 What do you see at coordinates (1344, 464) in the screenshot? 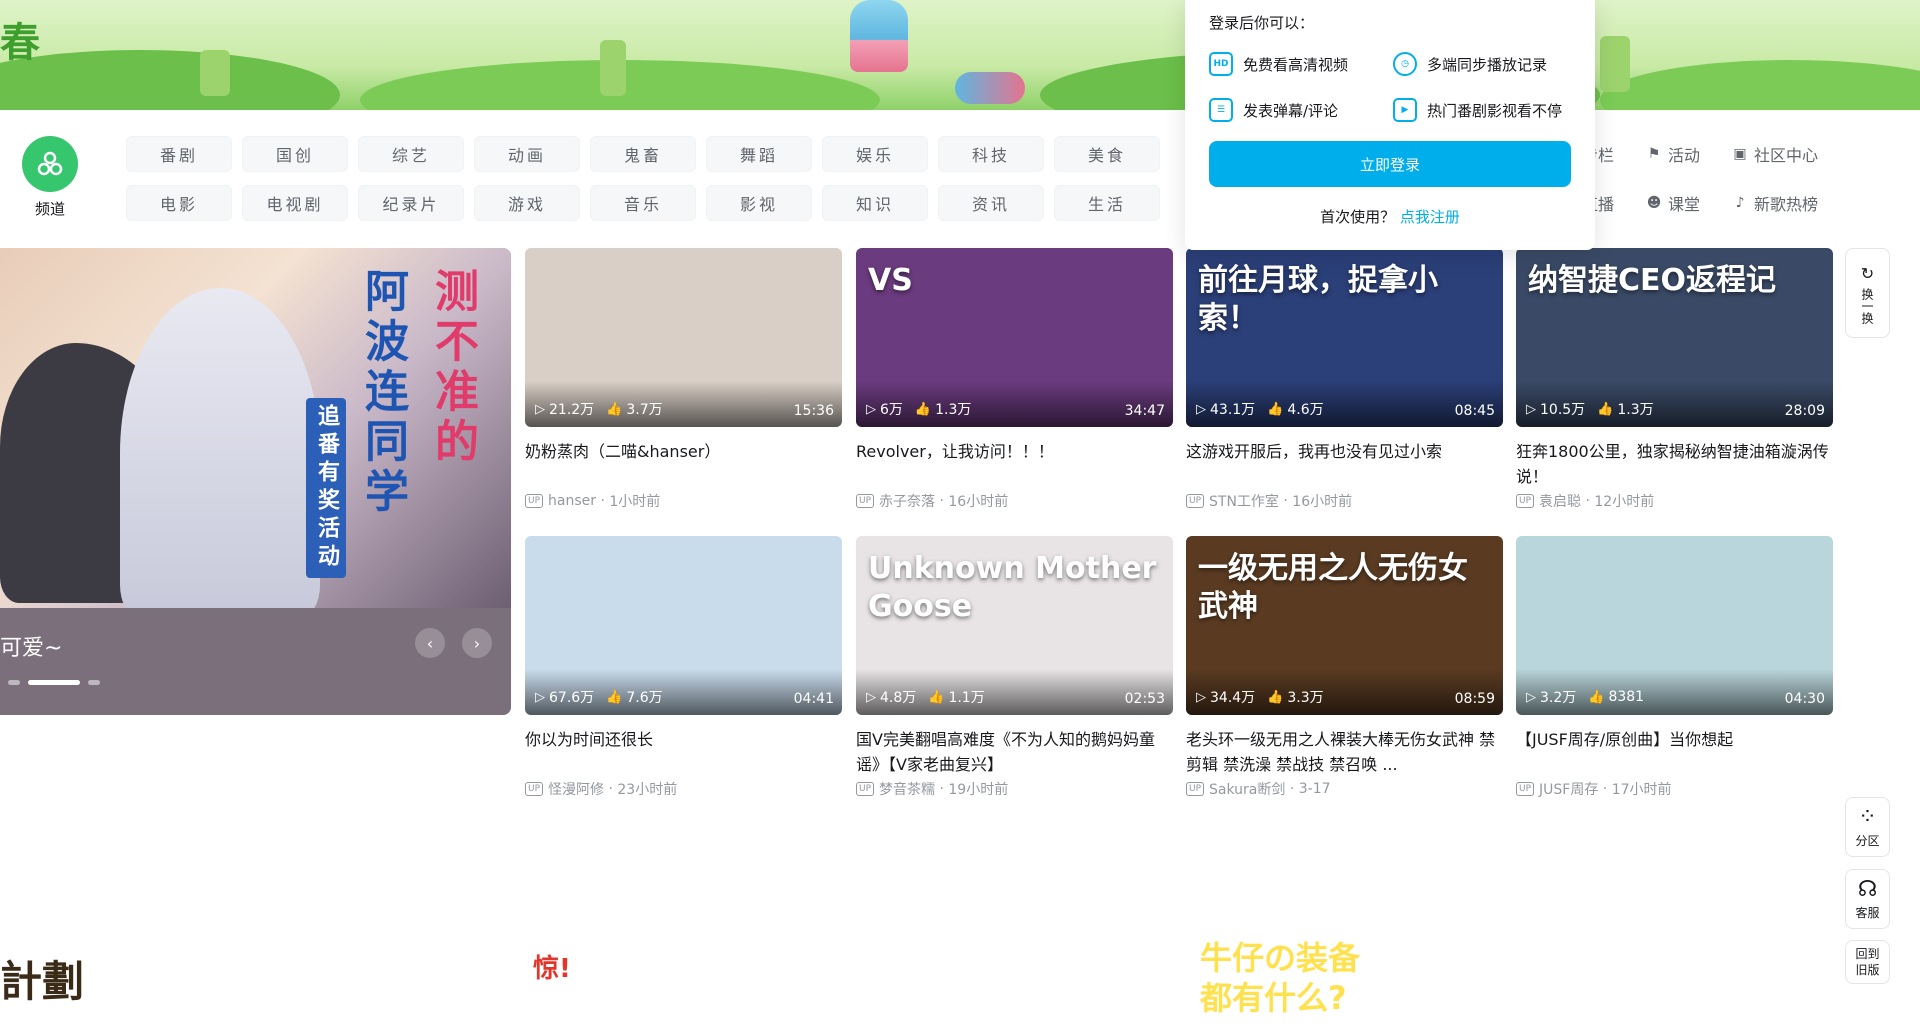
I see `video-title: 这游戏开服后，我再也没有见过小索` at bounding box center [1344, 464].